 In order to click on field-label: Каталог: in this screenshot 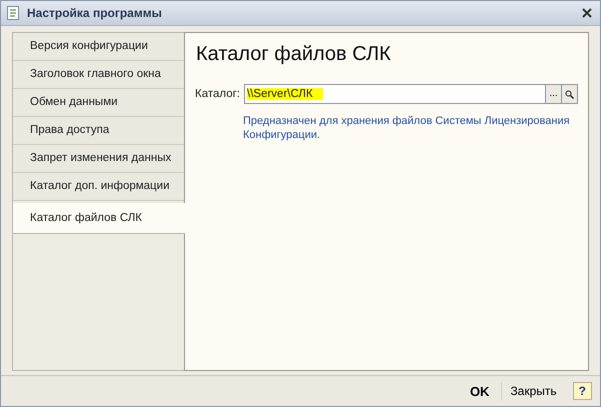, I will do `click(217, 94)`.